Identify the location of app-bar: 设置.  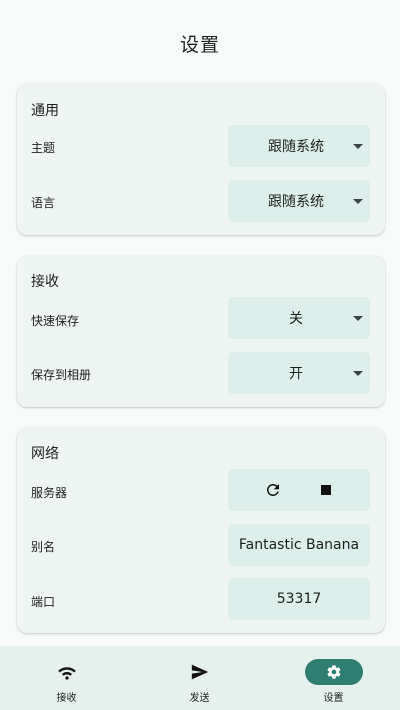
(200, 42).